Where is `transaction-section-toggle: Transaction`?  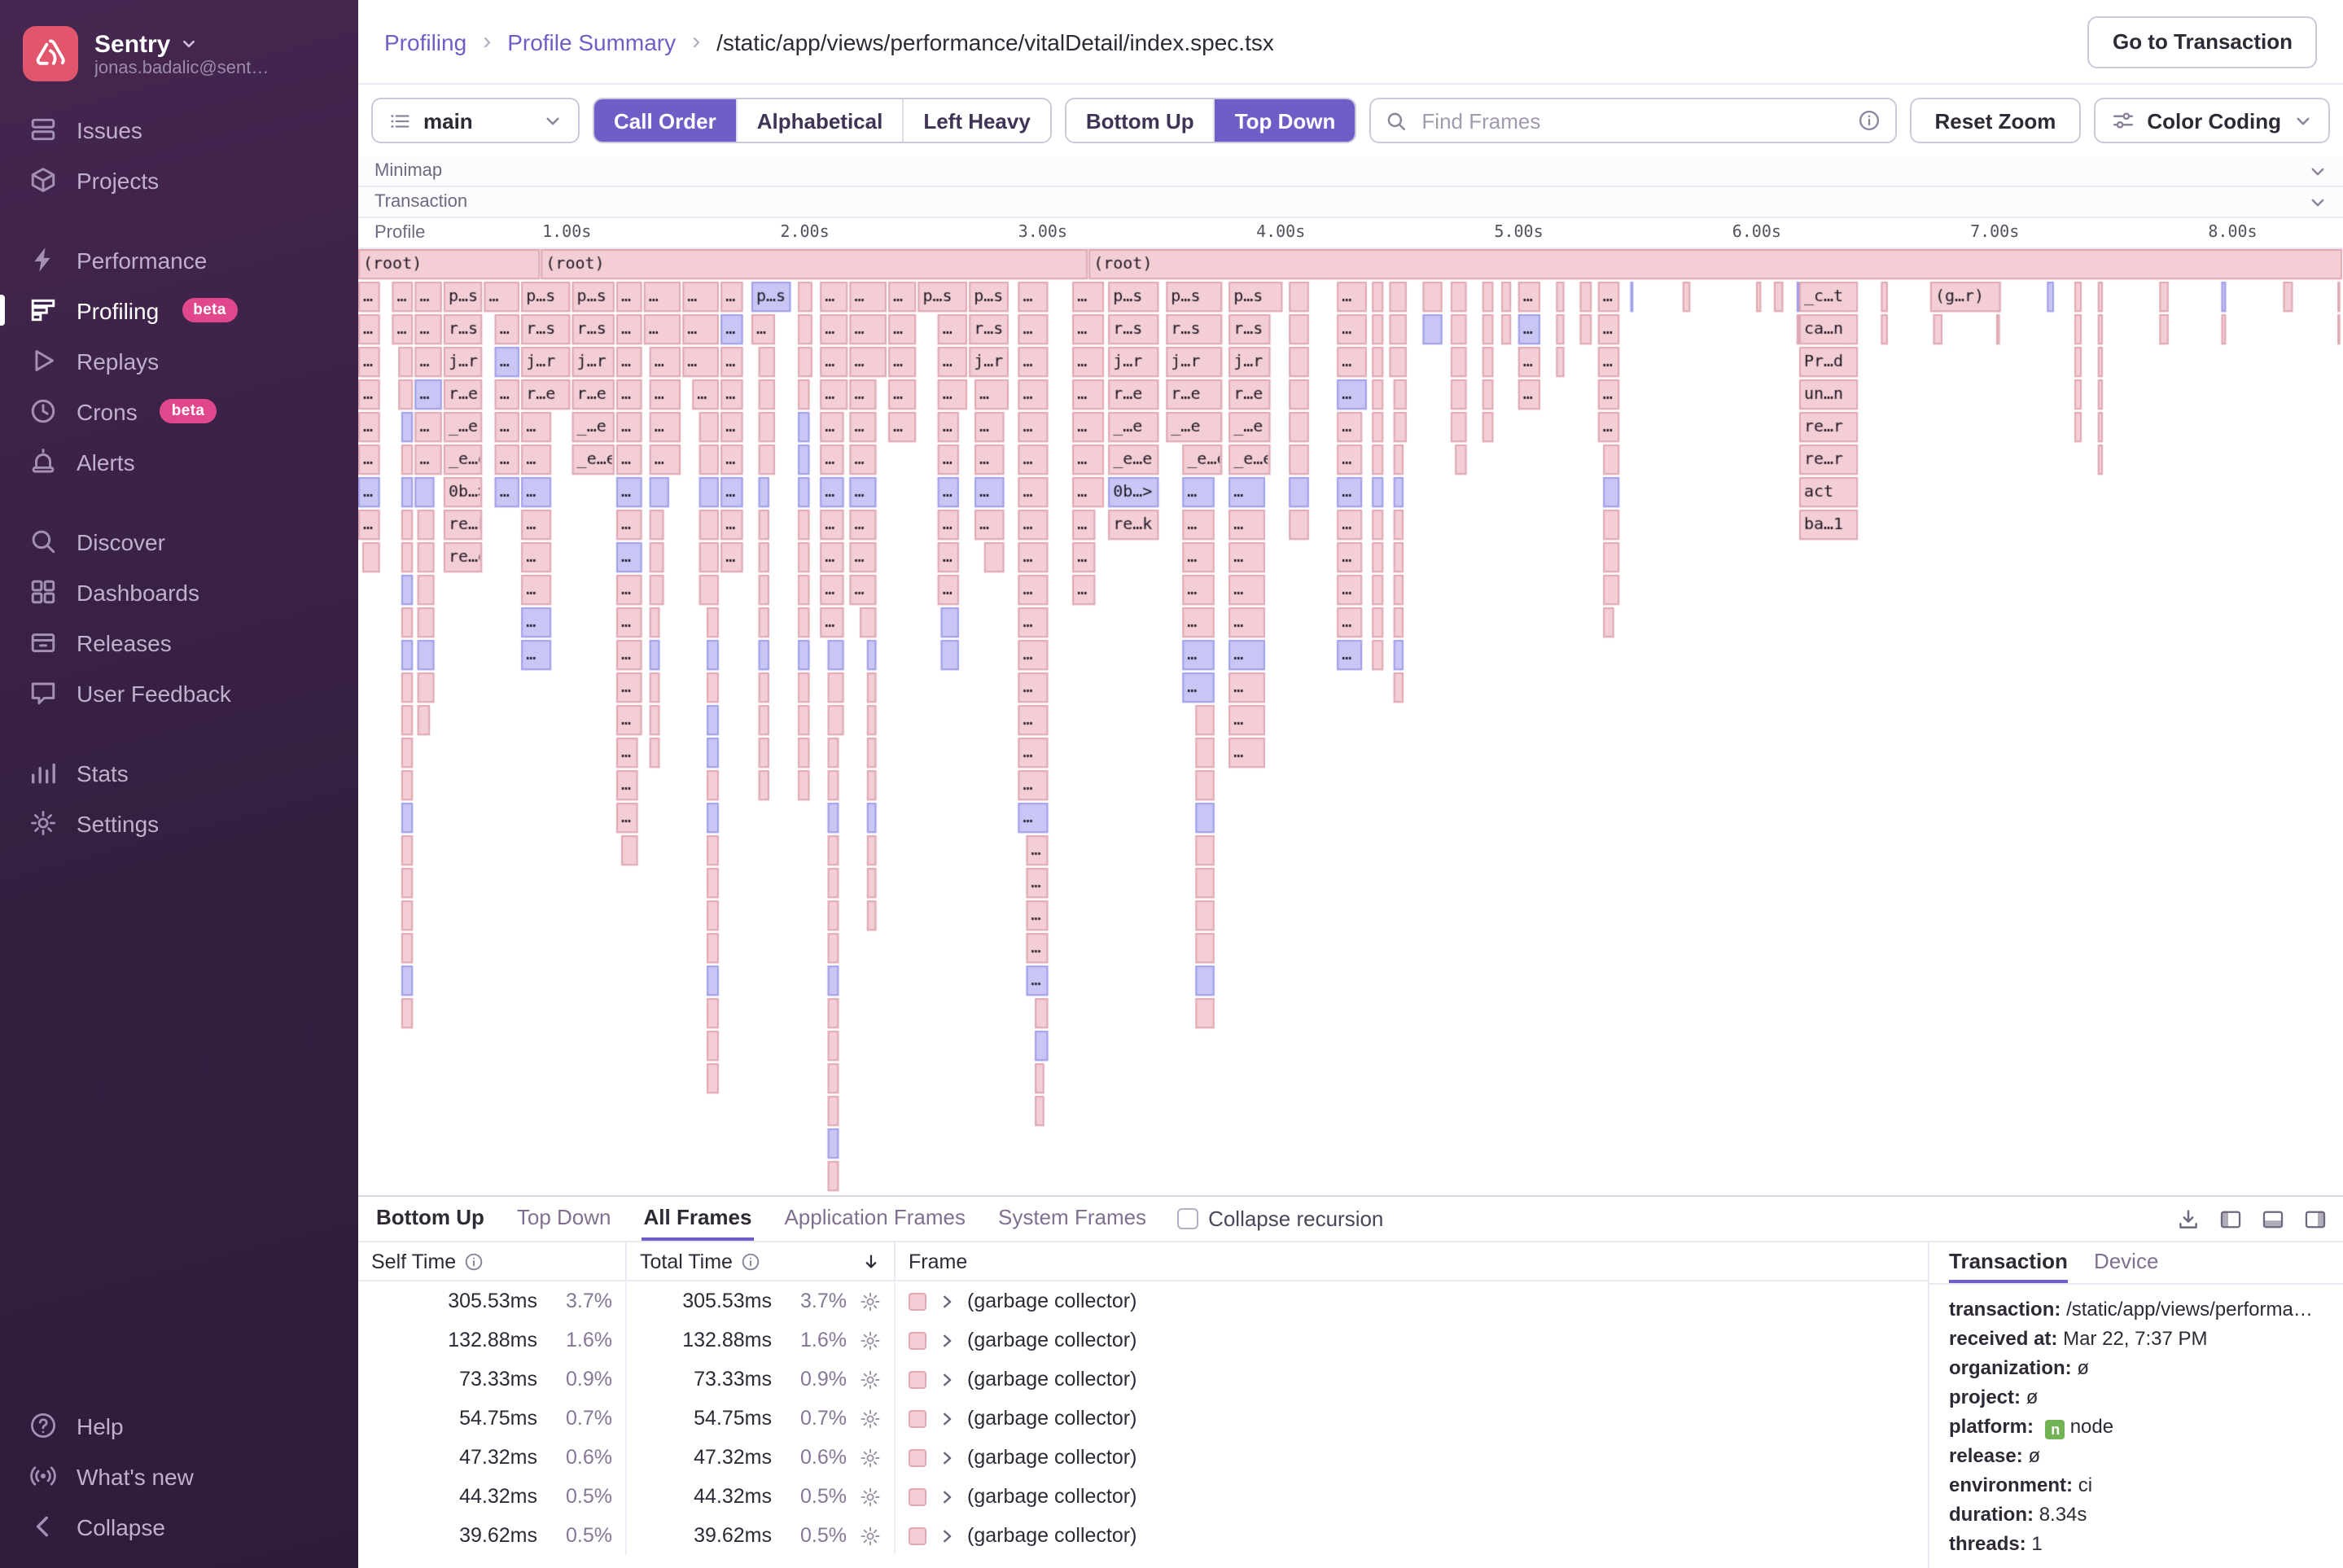 transaction-section-toggle: Transaction is located at coordinates (1350, 202).